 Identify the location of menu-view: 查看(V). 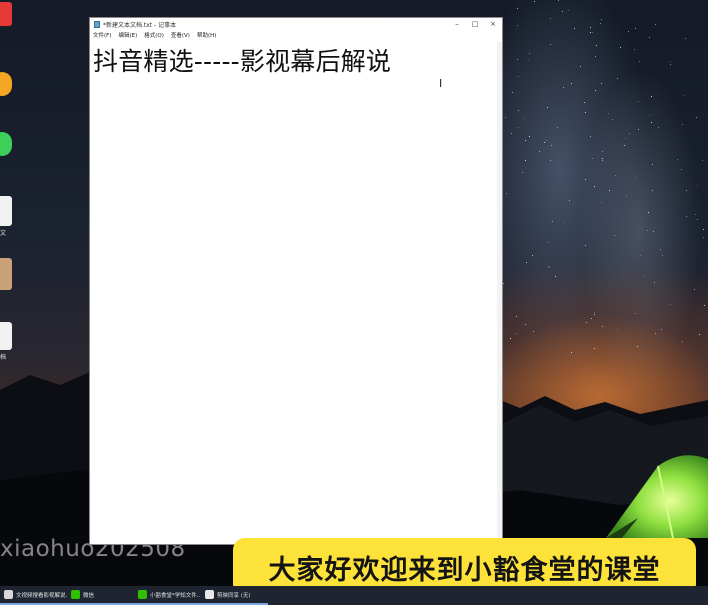
(180, 35).